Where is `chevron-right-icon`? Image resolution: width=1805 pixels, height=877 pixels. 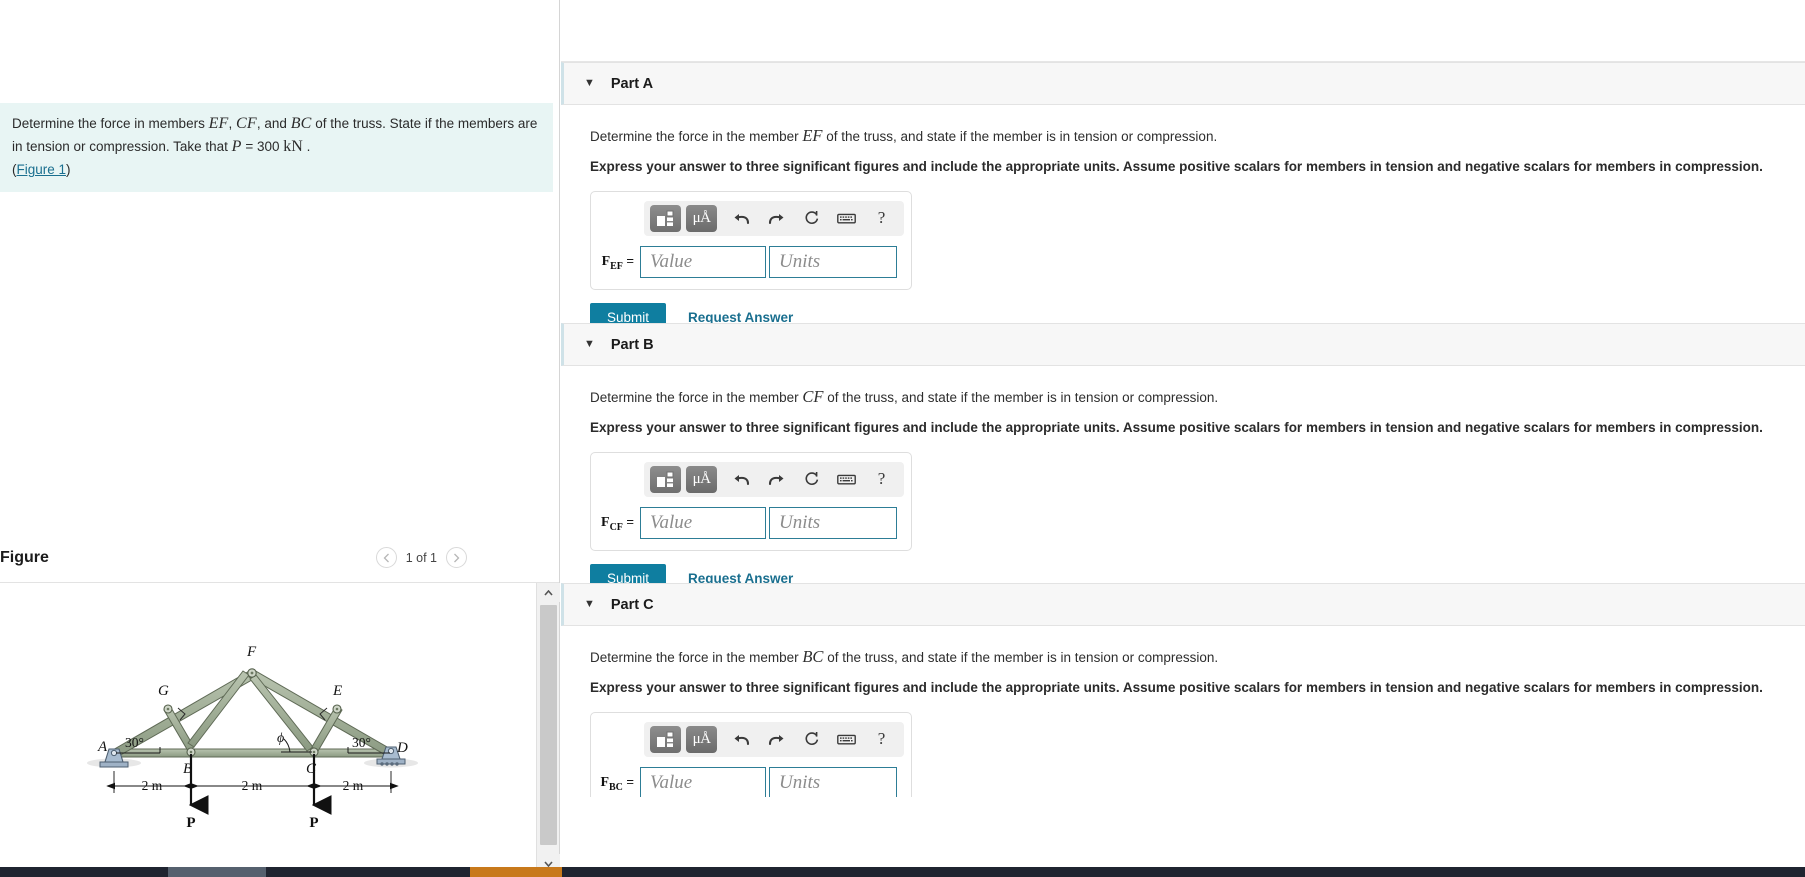 chevron-right-icon is located at coordinates (457, 557).